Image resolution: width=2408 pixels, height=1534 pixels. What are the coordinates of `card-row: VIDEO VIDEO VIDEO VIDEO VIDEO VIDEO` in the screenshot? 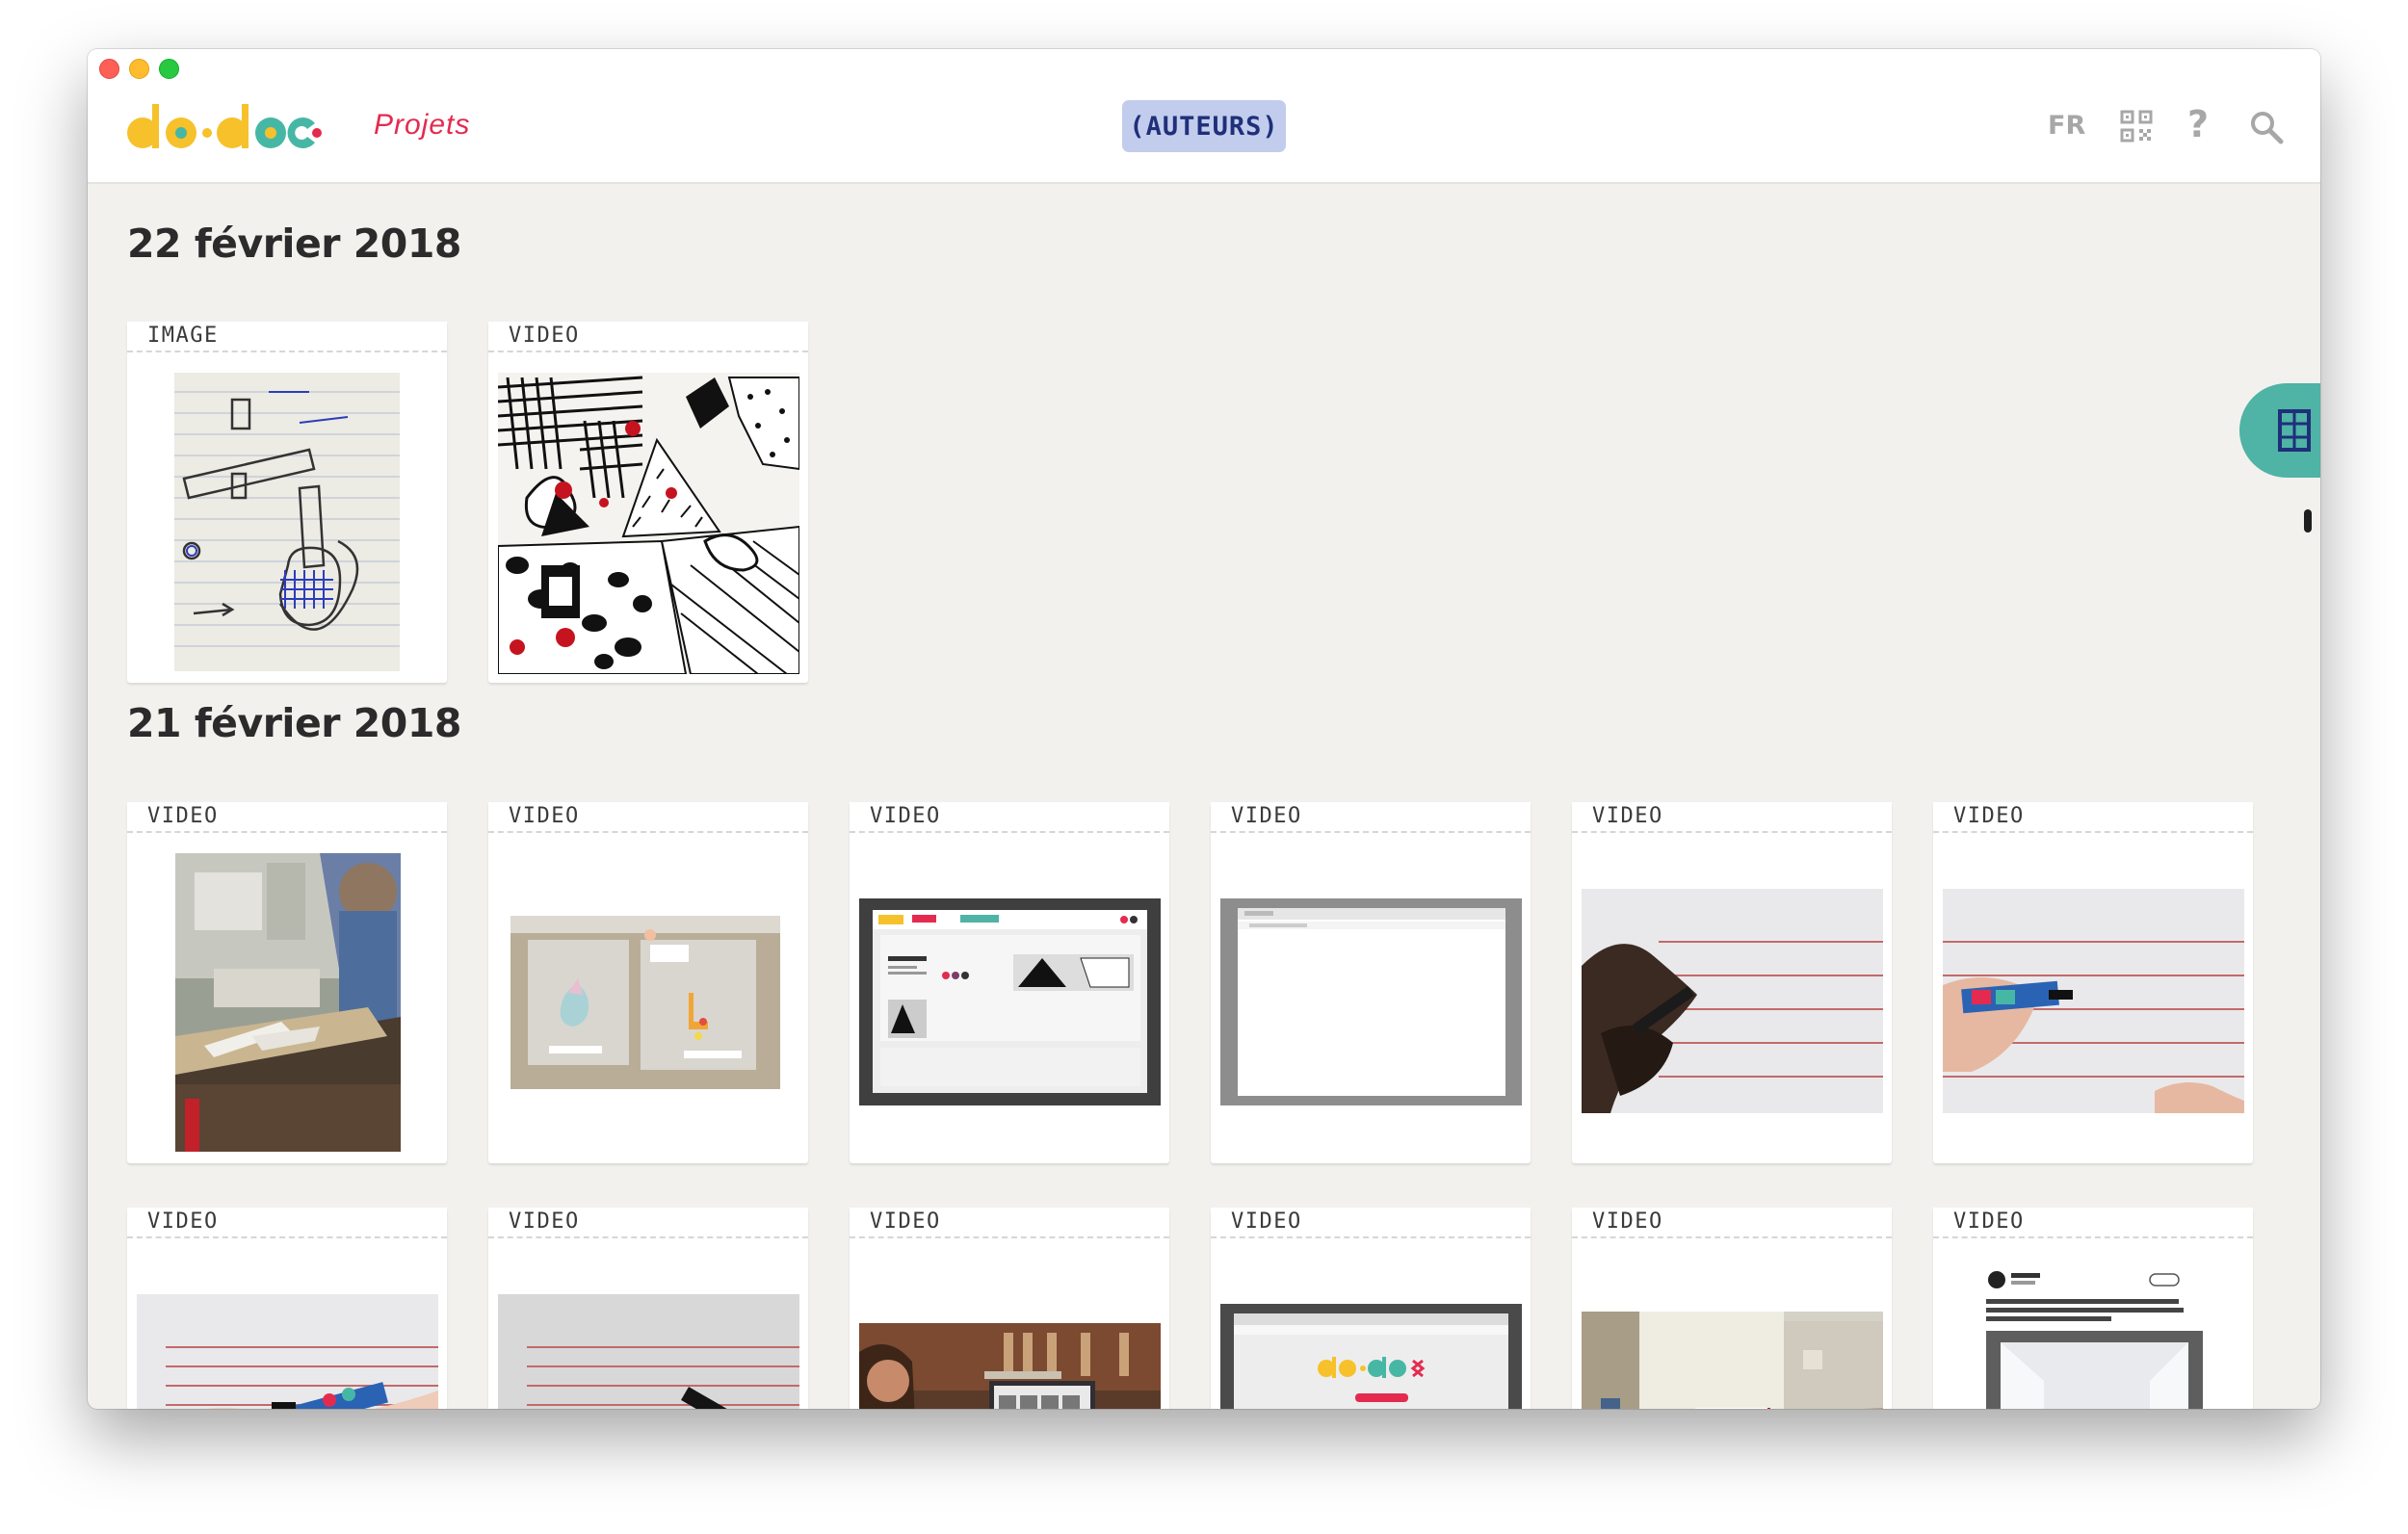 It's located at (1190, 1308).